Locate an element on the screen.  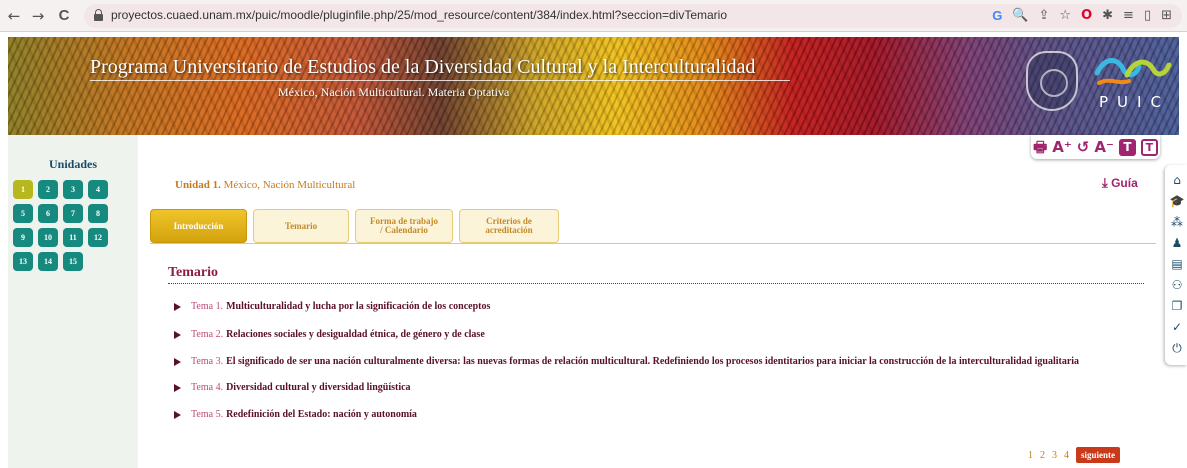
chat-icon: ❐ is located at coordinates (1177, 306).